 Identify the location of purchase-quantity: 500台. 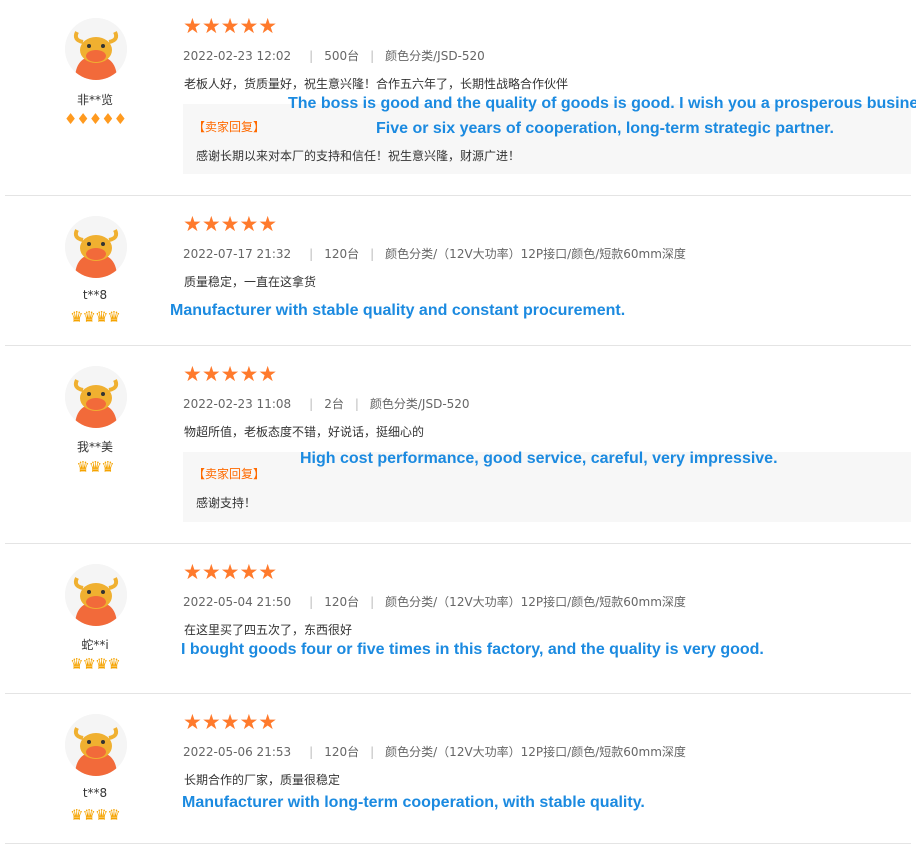
(342, 56).